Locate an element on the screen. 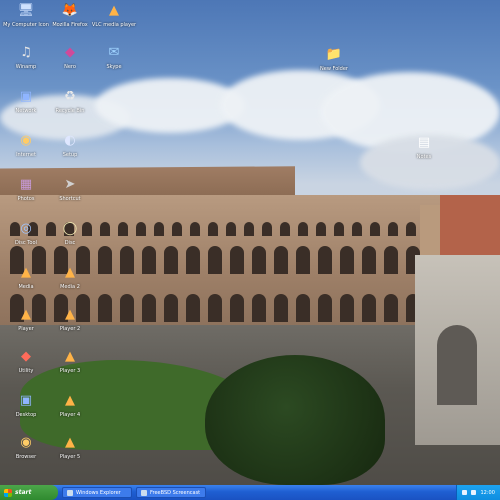 This screenshot has height=500, width=500. desktop-icon: ▲ Player 2 is located at coordinates (70, 319).